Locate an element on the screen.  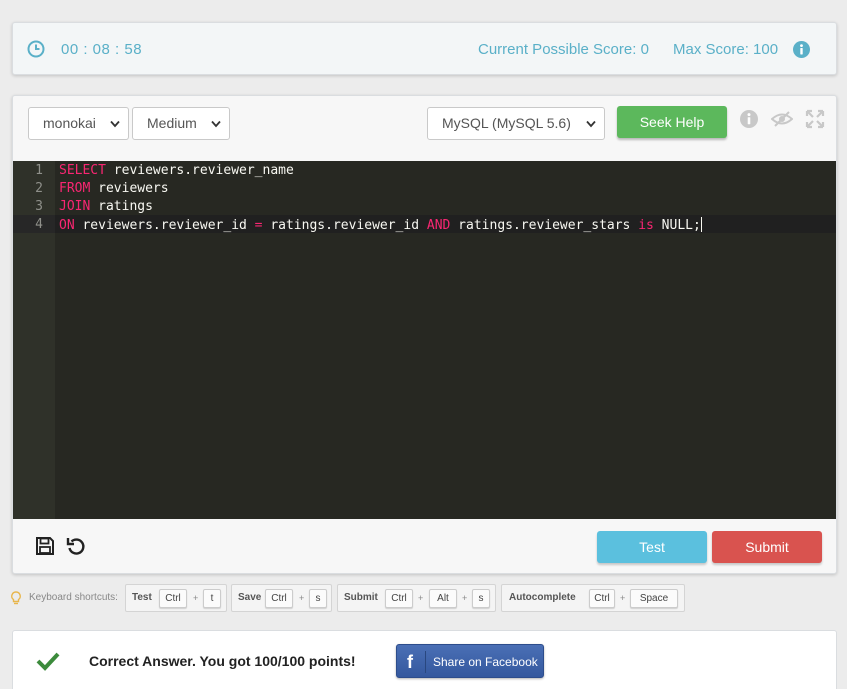
test-button: Test is located at coordinates (652, 547).